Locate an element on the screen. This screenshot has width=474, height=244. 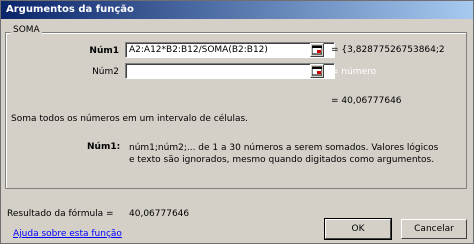
cancel-button: Cancelar is located at coordinates (434, 229).